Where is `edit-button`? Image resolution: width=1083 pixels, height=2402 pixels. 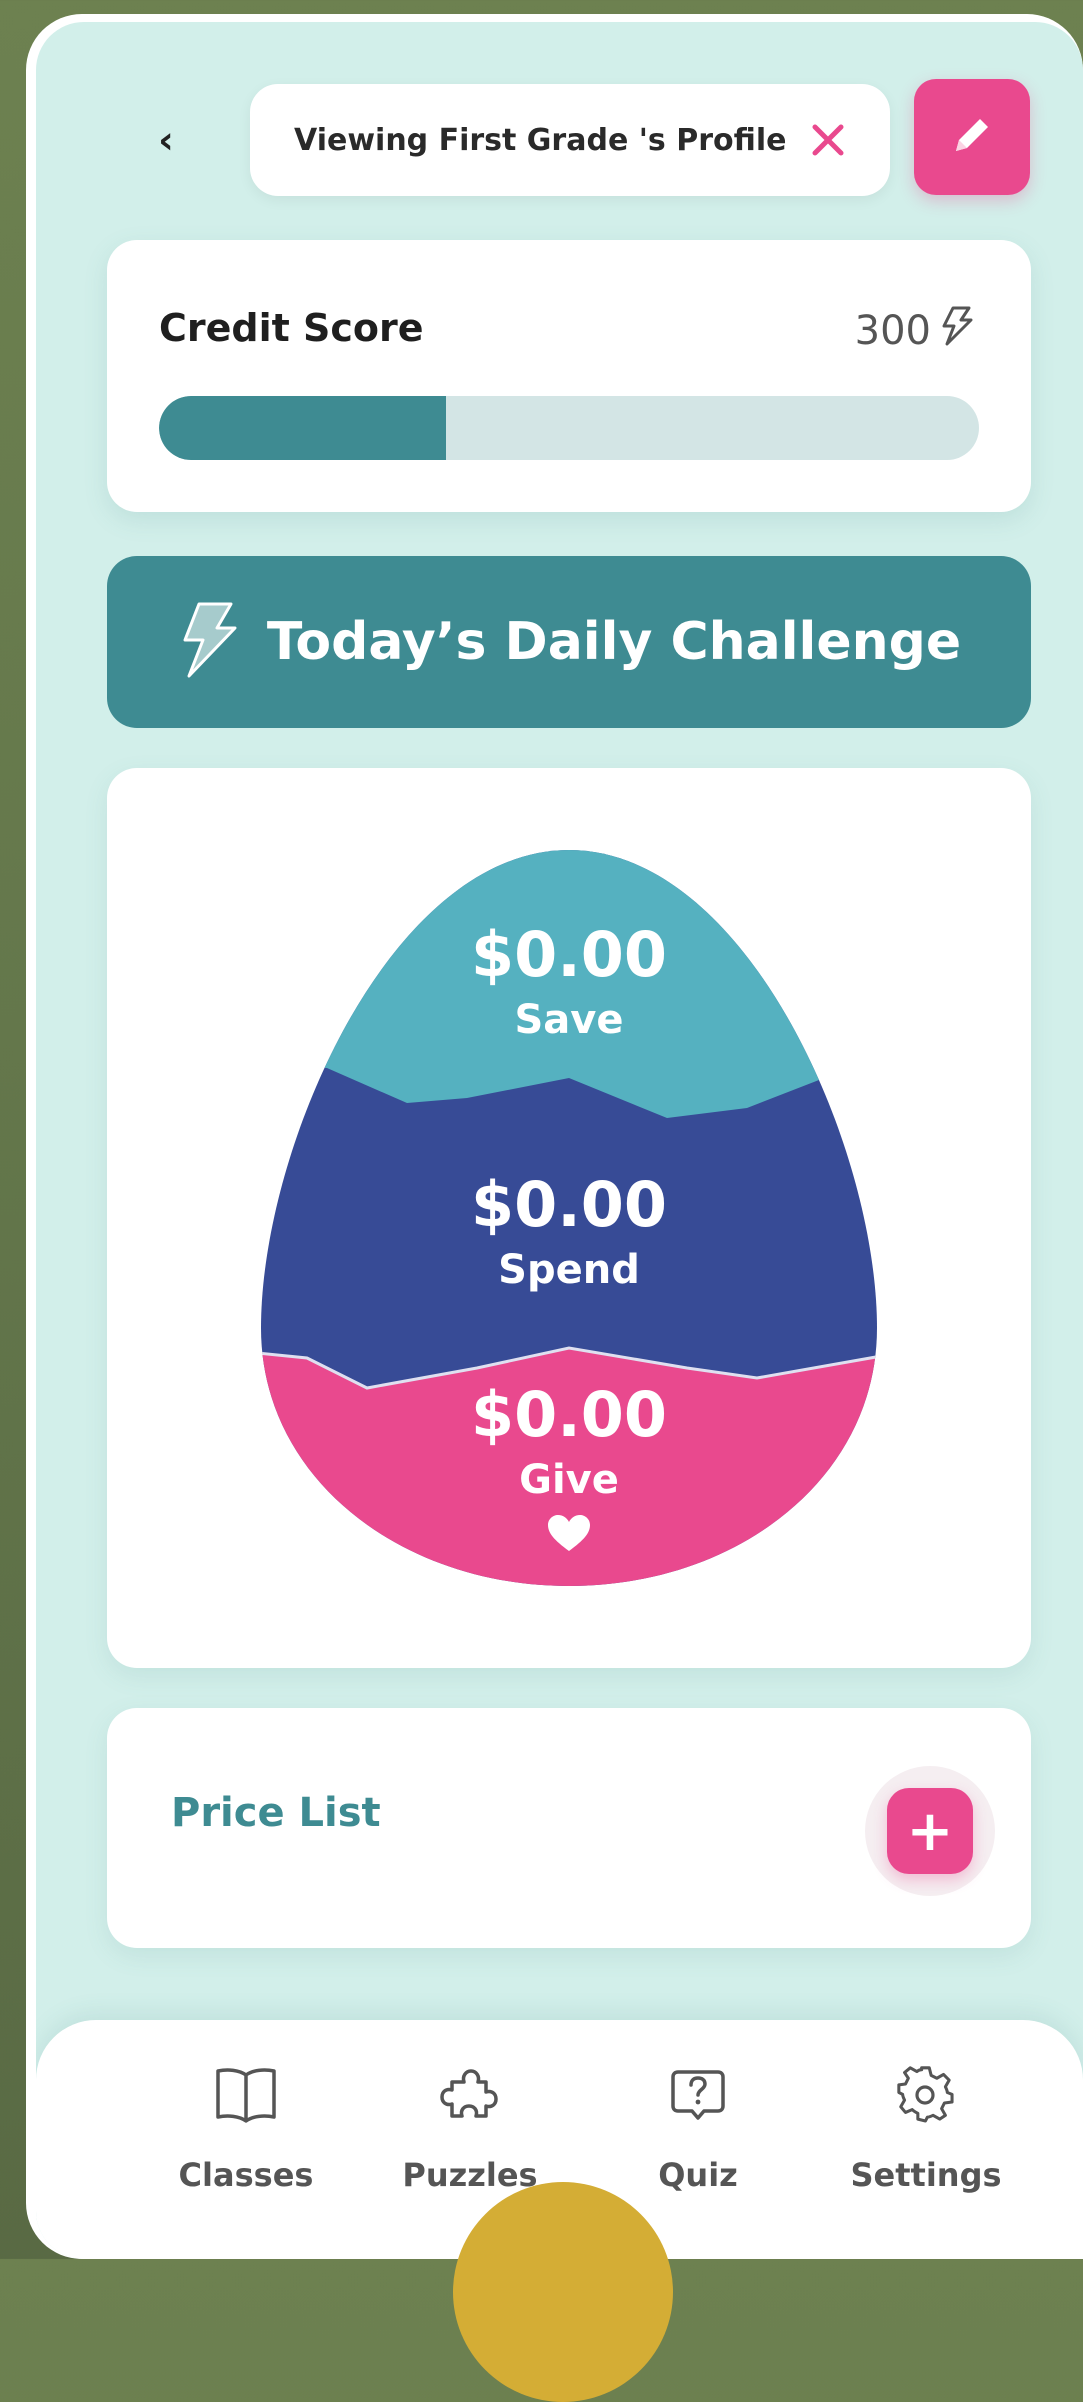 edit-button is located at coordinates (972, 137).